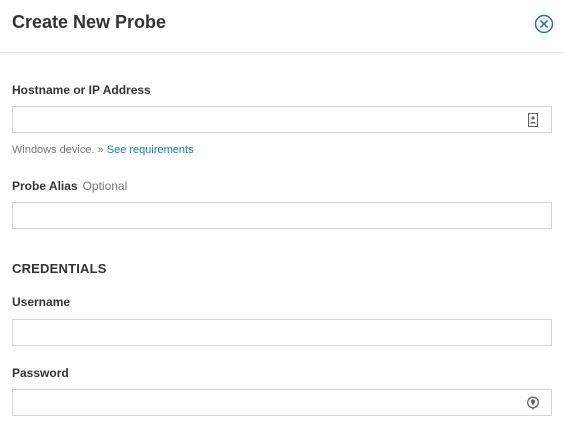 This screenshot has width=564, height=428. What do you see at coordinates (59, 268) in the screenshot?
I see `credentials-heading: CREDENTIALS` at bounding box center [59, 268].